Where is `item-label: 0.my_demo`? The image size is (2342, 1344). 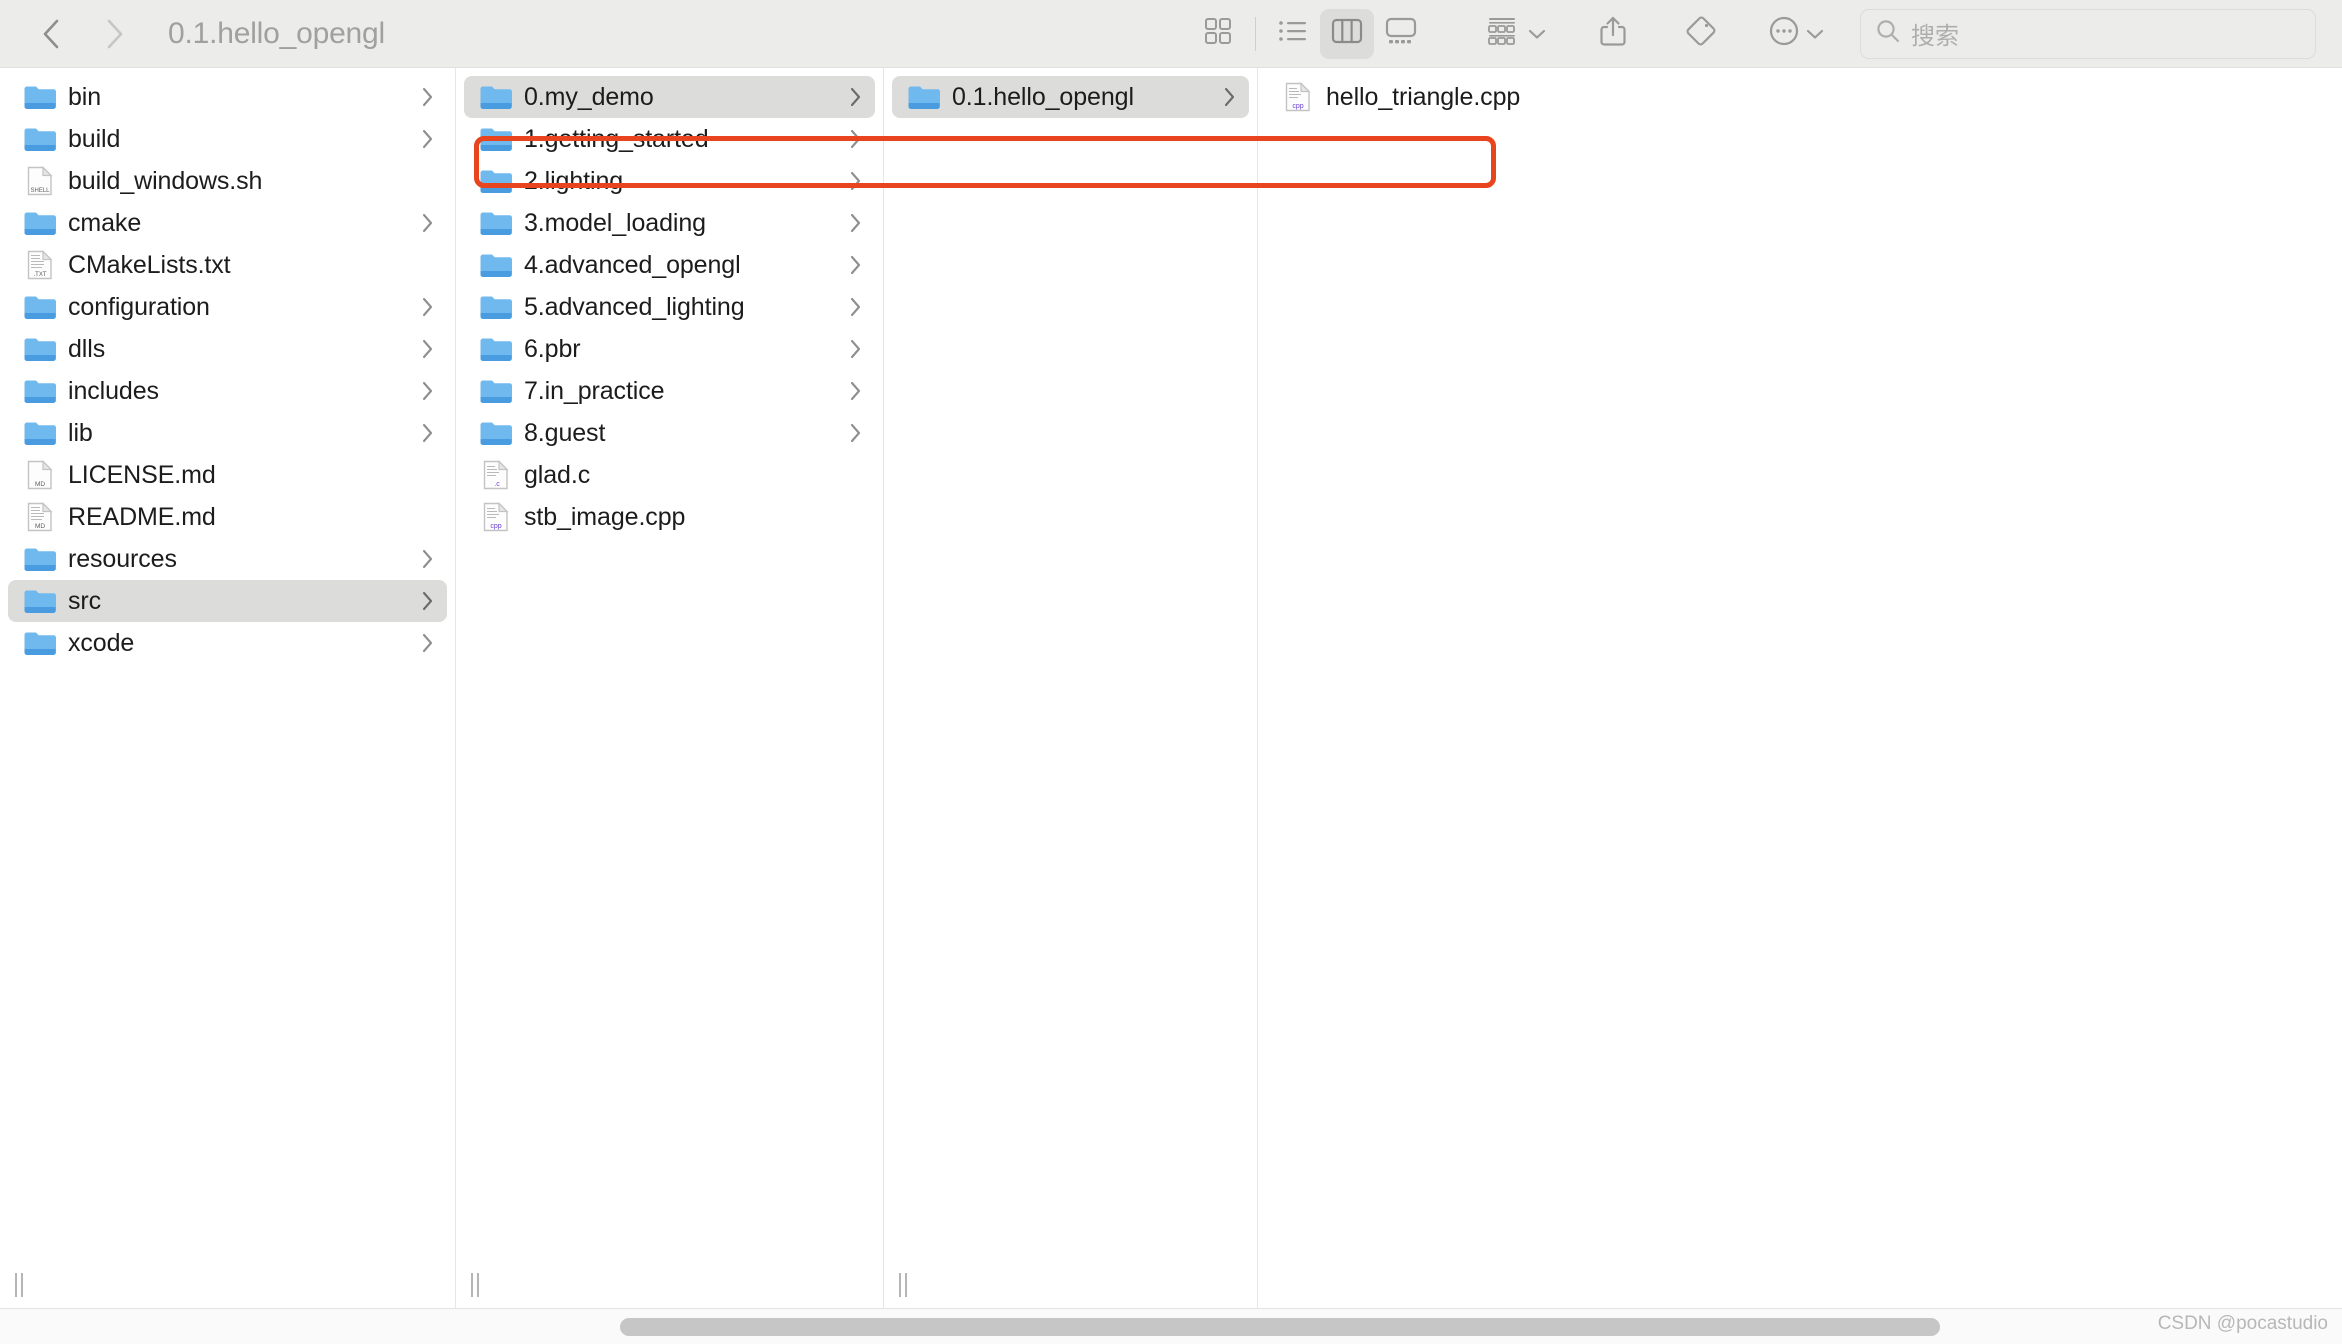 item-label: 0.my_demo is located at coordinates (589, 96).